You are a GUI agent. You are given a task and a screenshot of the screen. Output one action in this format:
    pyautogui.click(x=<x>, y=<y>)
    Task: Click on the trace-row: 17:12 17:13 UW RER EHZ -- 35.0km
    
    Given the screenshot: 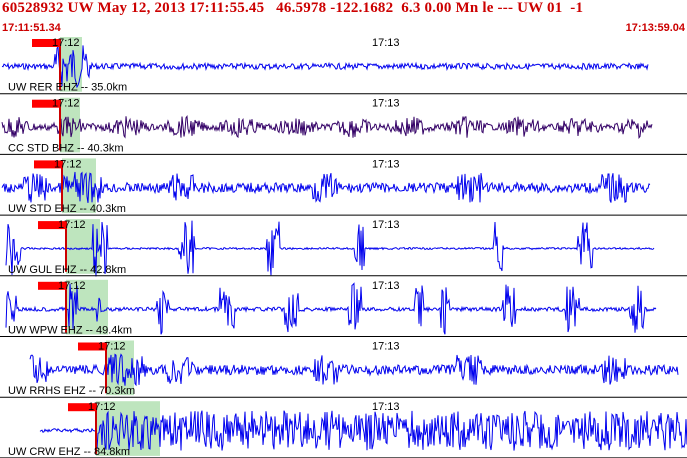 What is the action you would take?
    pyautogui.click(x=343, y=66)
    